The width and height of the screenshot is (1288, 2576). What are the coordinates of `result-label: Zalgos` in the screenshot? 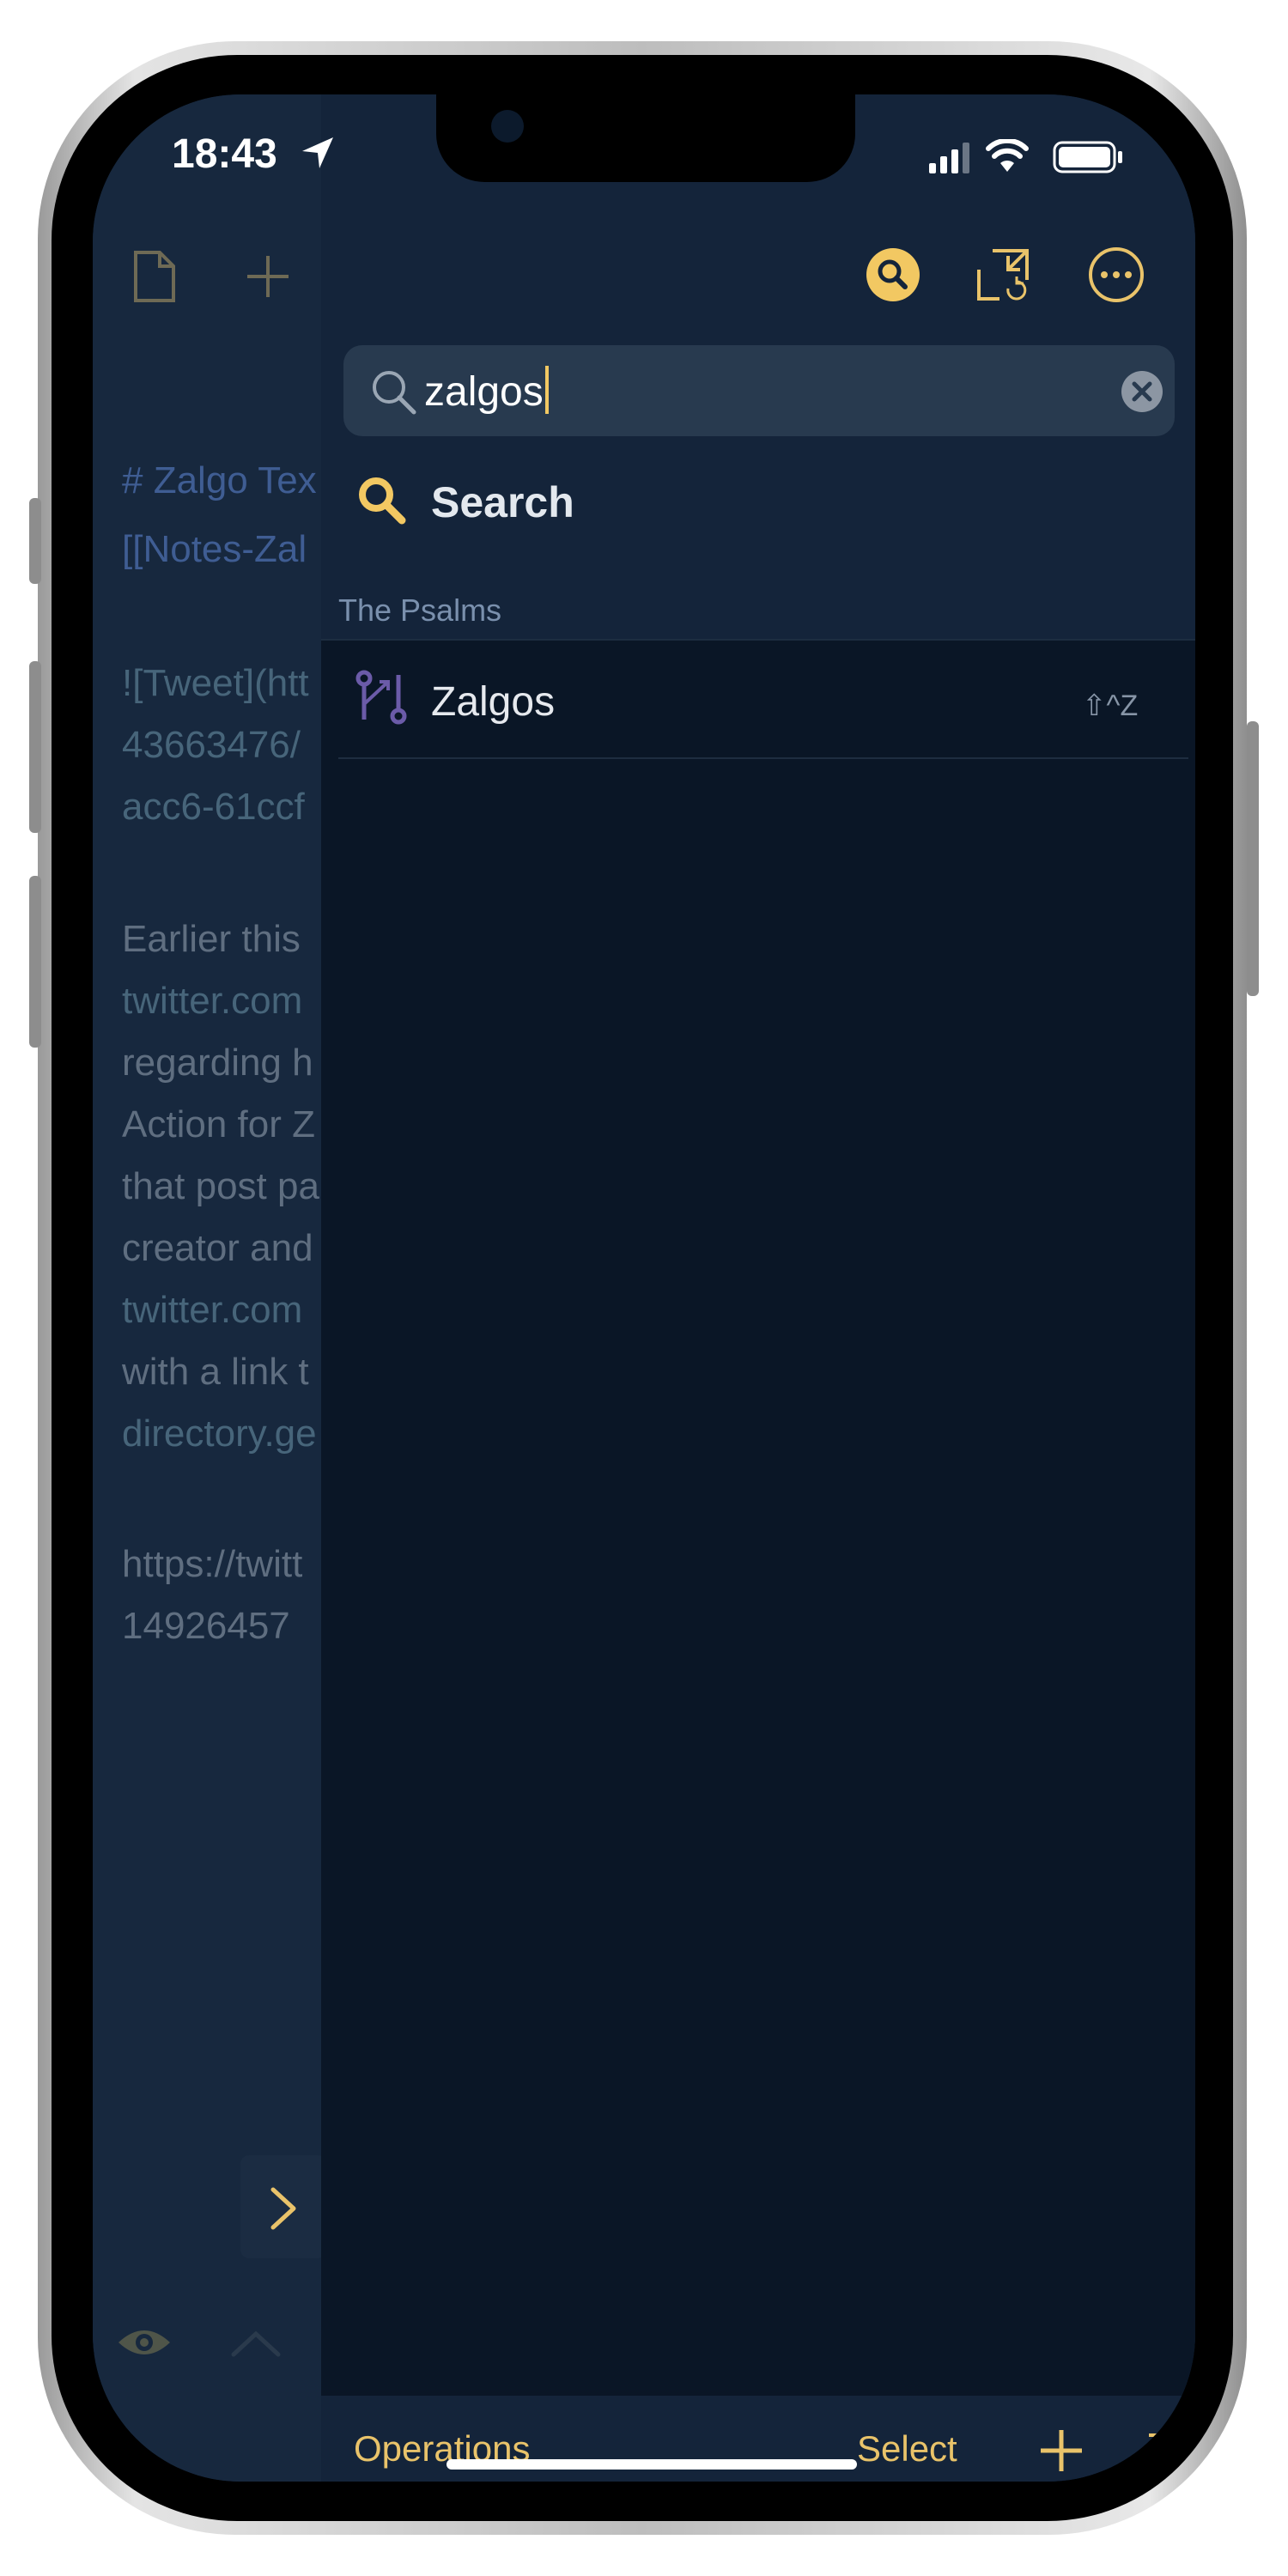 It's located at (494, 702).